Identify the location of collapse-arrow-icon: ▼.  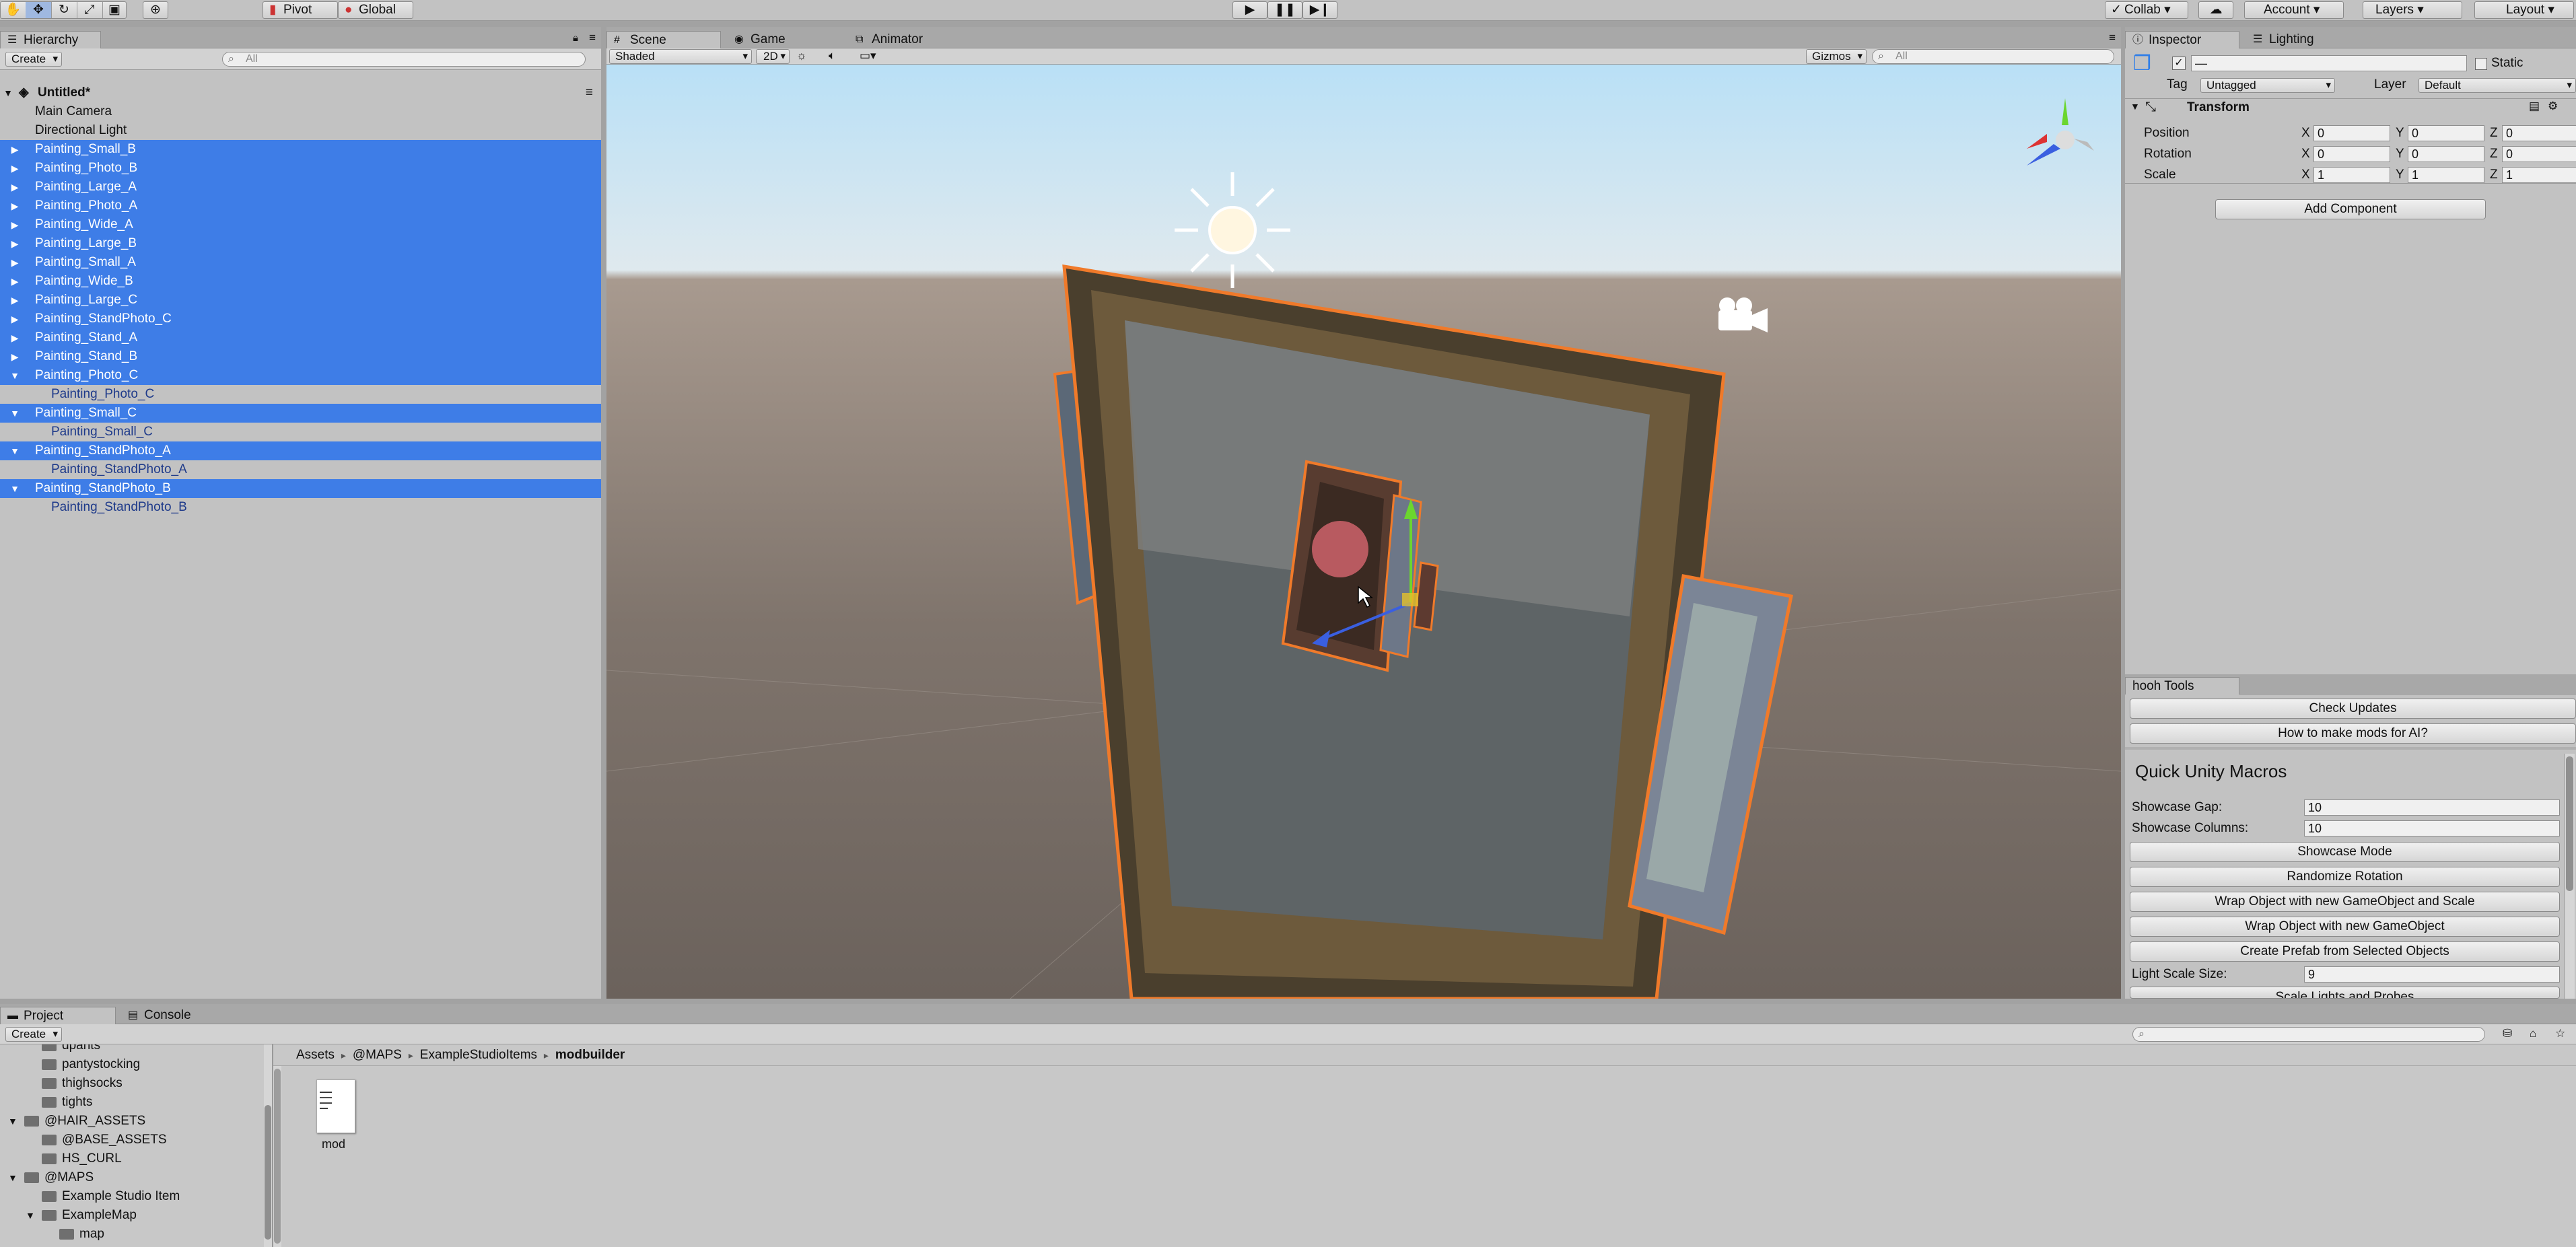
(2135, 107).